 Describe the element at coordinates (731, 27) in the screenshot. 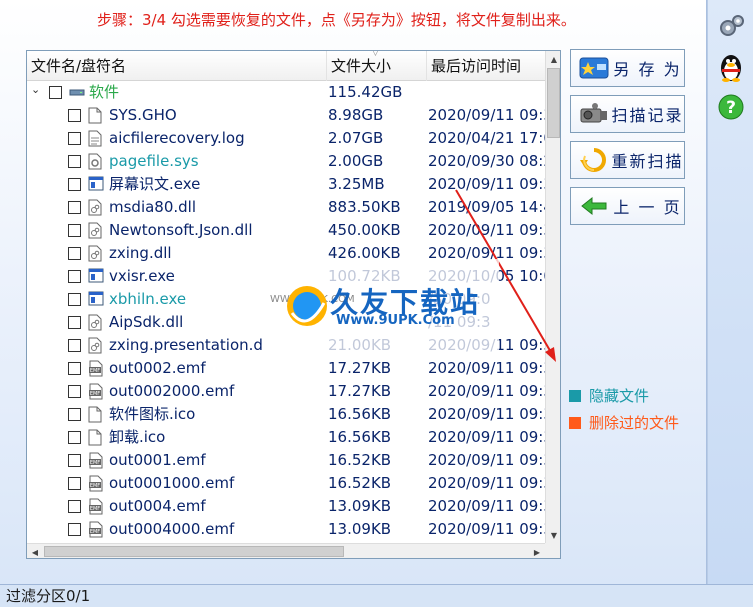

I see `settings-gear-icon` at that location.